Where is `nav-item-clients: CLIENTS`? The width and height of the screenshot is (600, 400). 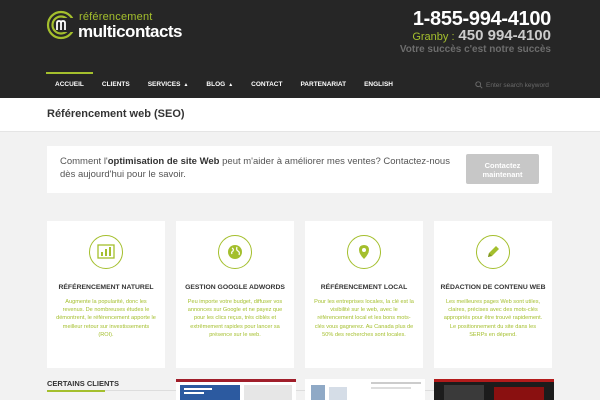
nav-item-clients: CLIENTS is located at coordinates (116, 85).